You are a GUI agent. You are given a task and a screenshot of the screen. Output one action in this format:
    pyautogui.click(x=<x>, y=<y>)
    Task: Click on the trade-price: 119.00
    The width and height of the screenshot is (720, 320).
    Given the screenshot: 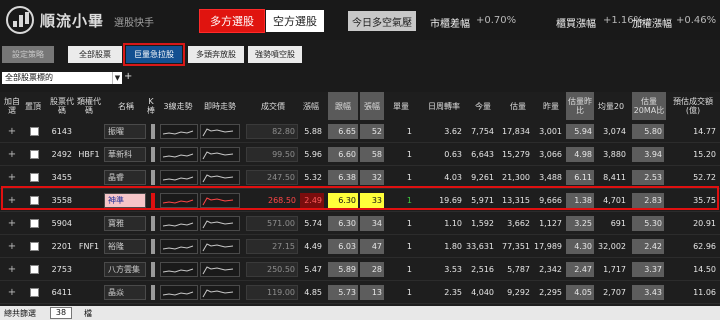 What is the action you would take?
    pyautogui.click(x=272, y=292)
    